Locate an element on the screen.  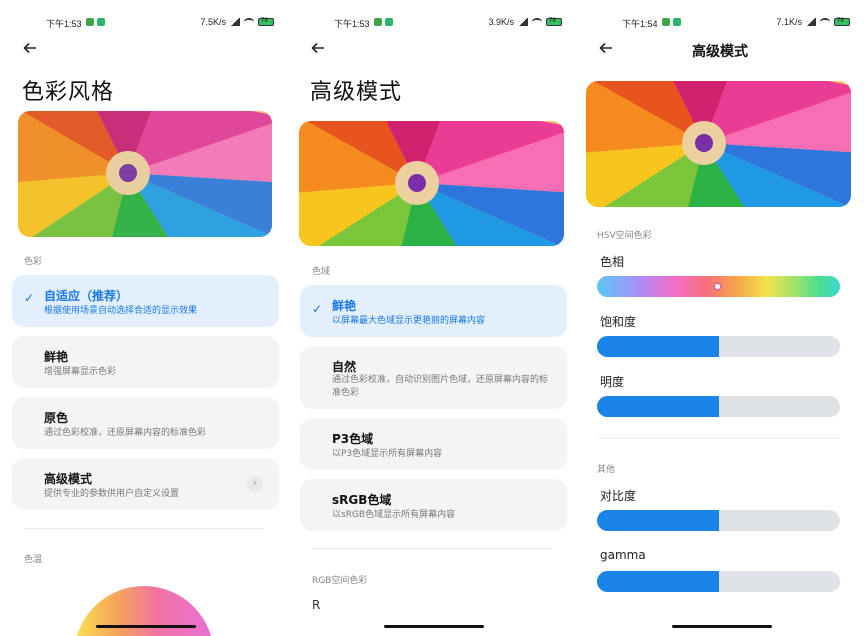
saturation-label: 饱和度 is located at coordinates (618, 322).